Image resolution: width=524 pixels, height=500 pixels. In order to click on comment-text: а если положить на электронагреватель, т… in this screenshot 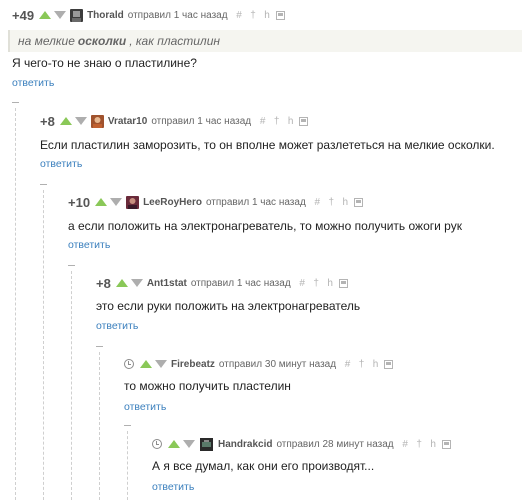, I will do `click(265, 226)`.